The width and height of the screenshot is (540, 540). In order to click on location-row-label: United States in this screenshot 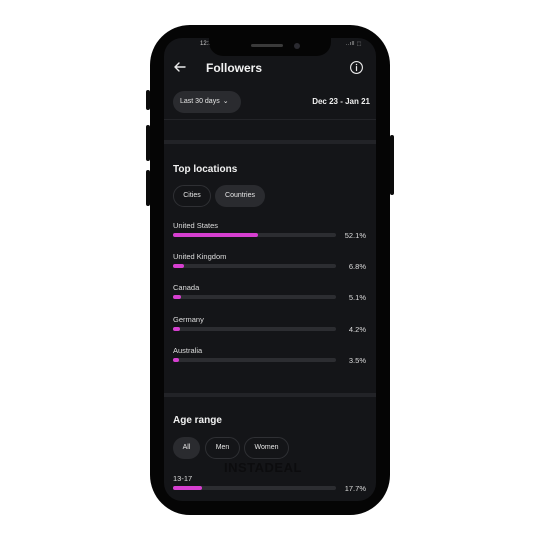, I will do `click(196, 225)`.